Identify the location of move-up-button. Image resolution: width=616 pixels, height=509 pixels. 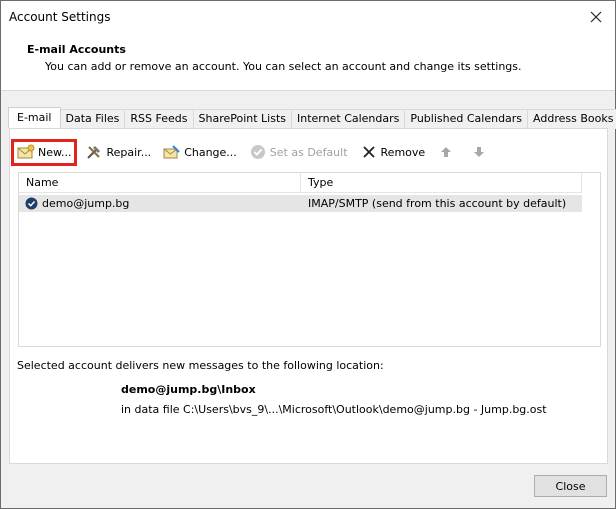
(447, 152).